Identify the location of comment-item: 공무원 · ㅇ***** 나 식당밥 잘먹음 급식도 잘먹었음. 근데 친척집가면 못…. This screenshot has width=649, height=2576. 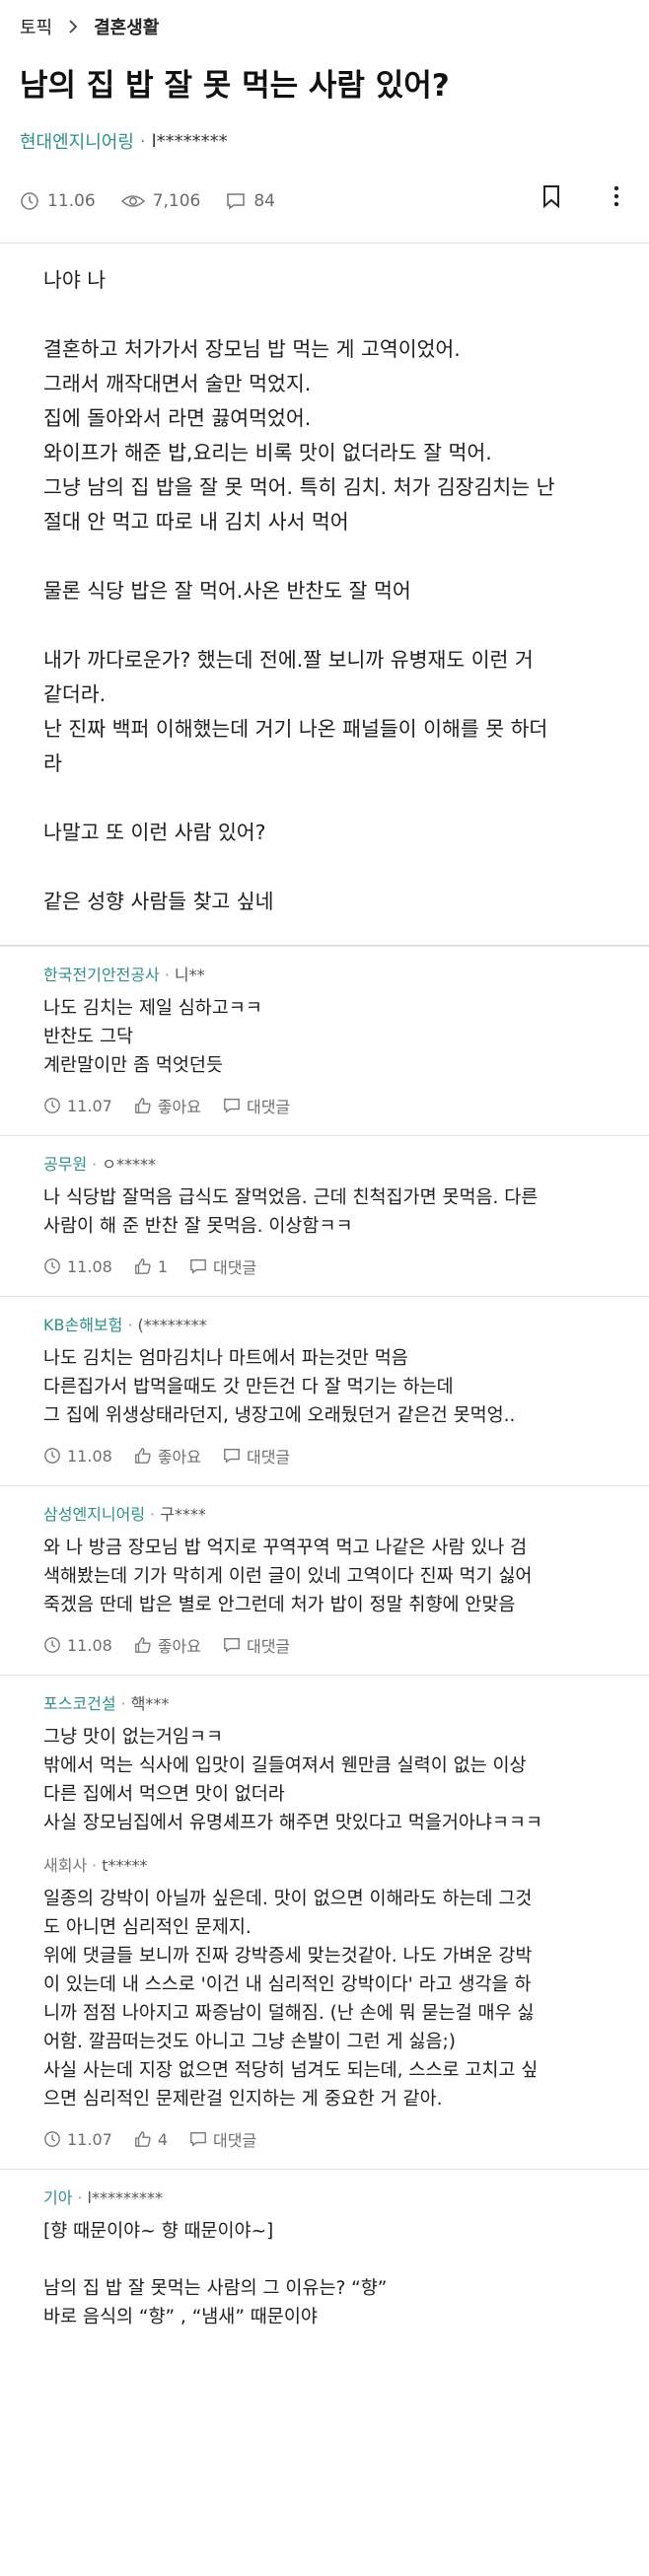
(325, 1215).